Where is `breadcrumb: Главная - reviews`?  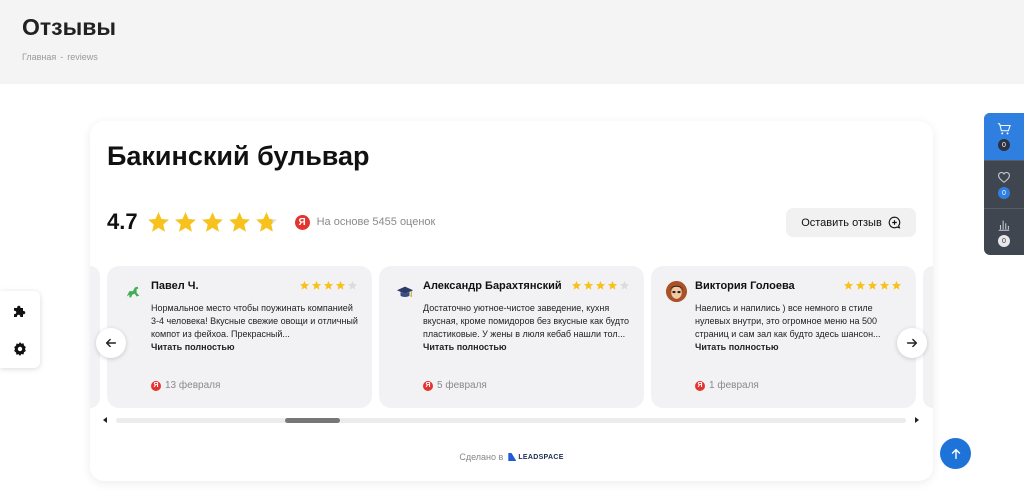 breadcrumb: Главная - reviews is located at coordinates (60, 57).